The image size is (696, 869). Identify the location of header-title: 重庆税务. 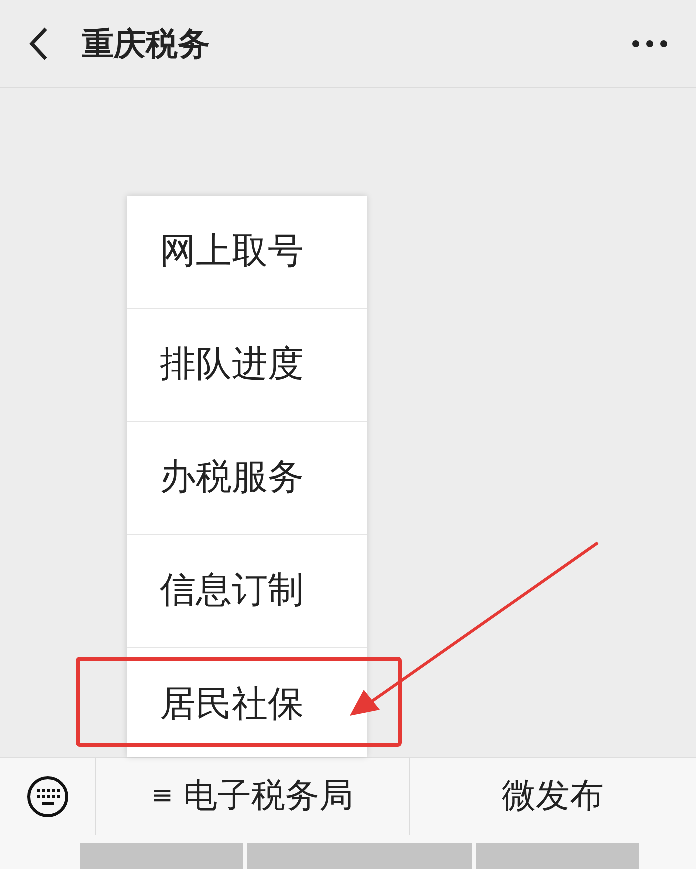
(146, 44).